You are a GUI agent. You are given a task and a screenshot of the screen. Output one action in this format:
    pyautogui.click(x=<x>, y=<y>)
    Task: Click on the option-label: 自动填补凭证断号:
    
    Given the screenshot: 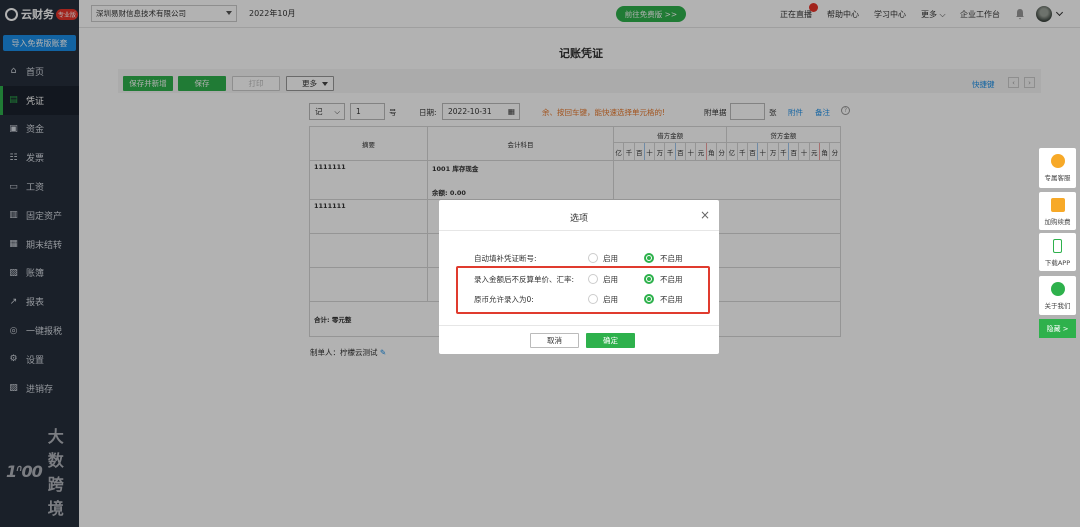 What is the action you would take?
    pyautogui.click(x=505, y=258)
    